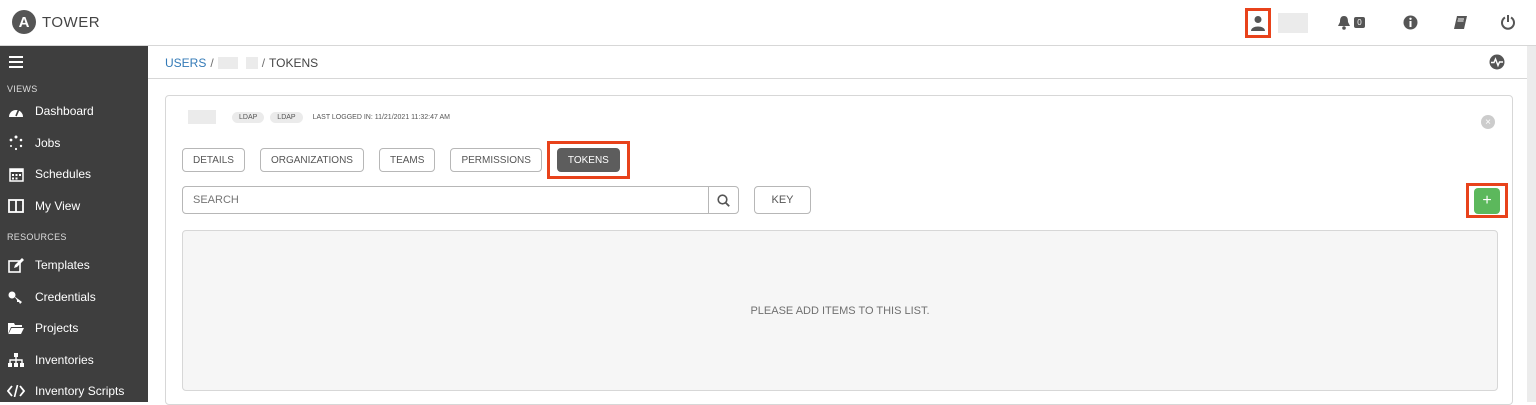 This screenshot has height=405, width=1536. I want to click on logout-button, so click(1508, 22).